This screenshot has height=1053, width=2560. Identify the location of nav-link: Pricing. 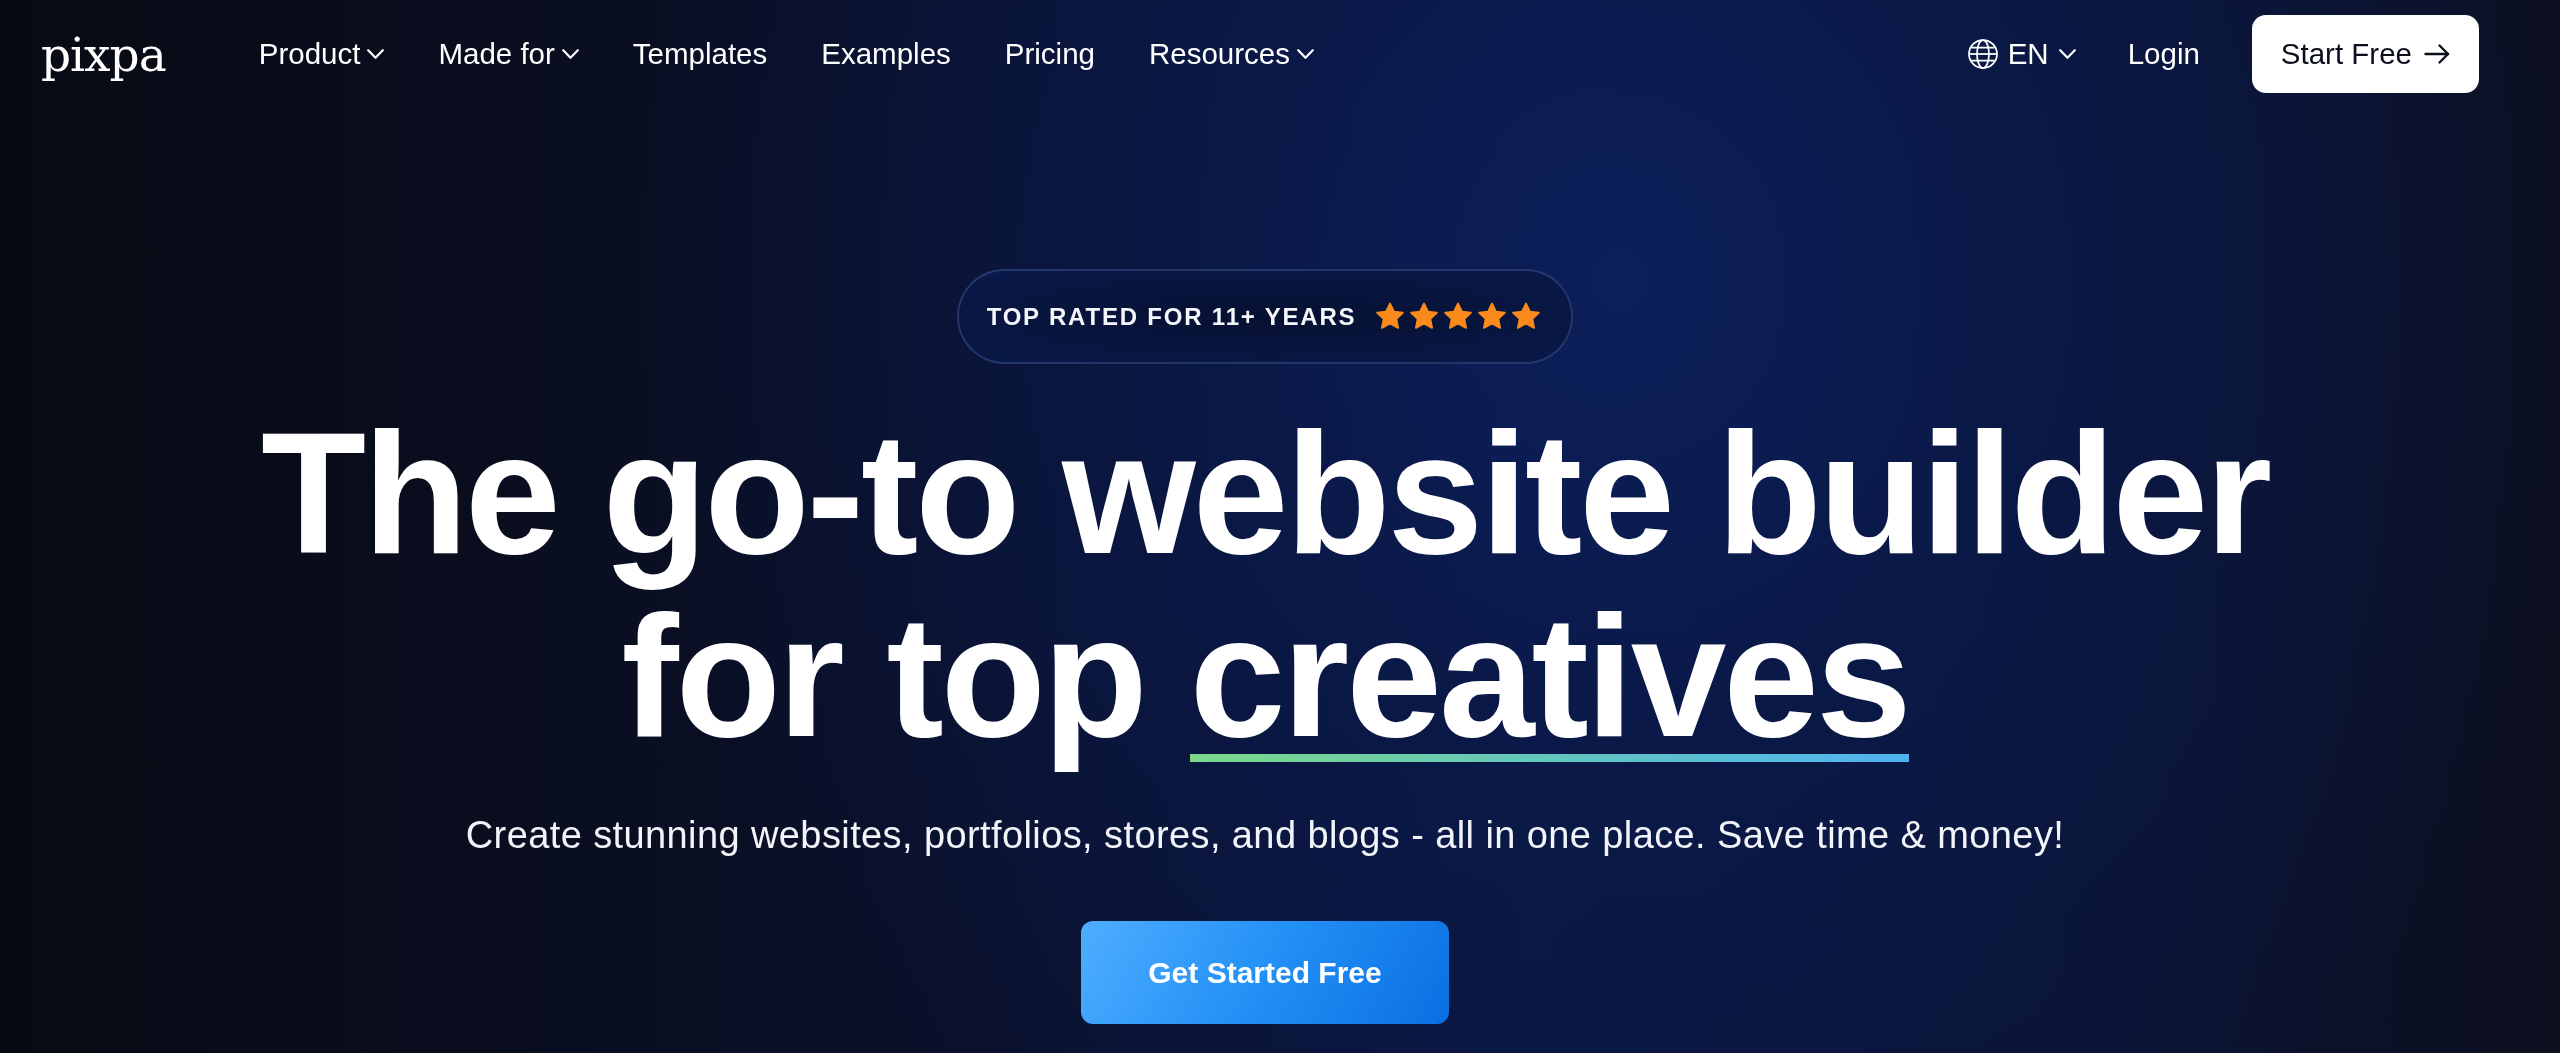
(1049, 54).